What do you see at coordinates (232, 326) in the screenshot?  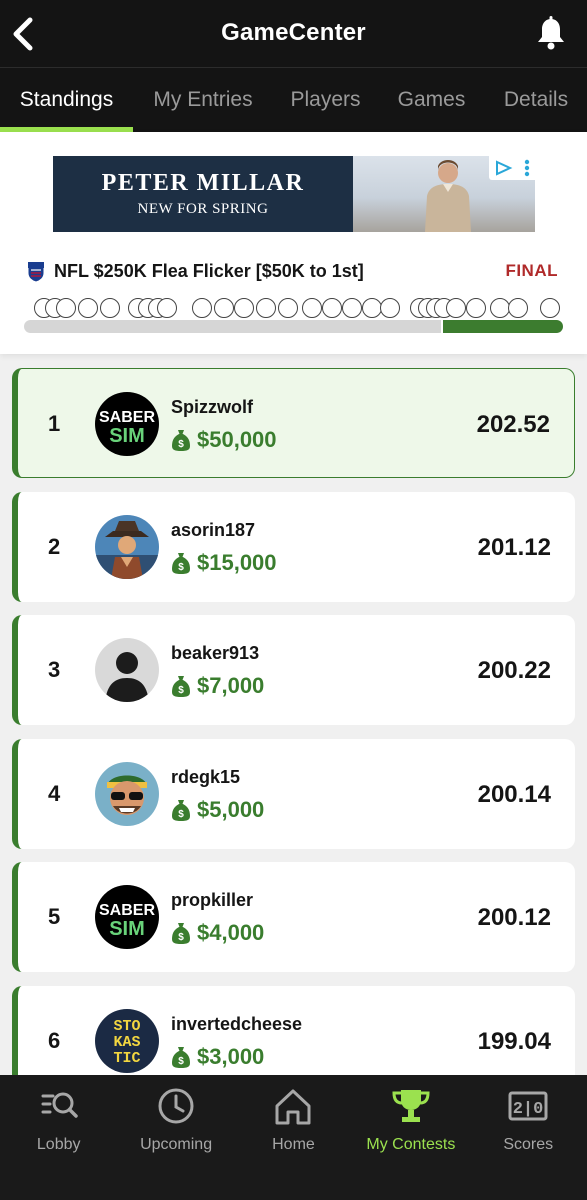 I see `contest-progress-track` at bounding box center [232, 326].